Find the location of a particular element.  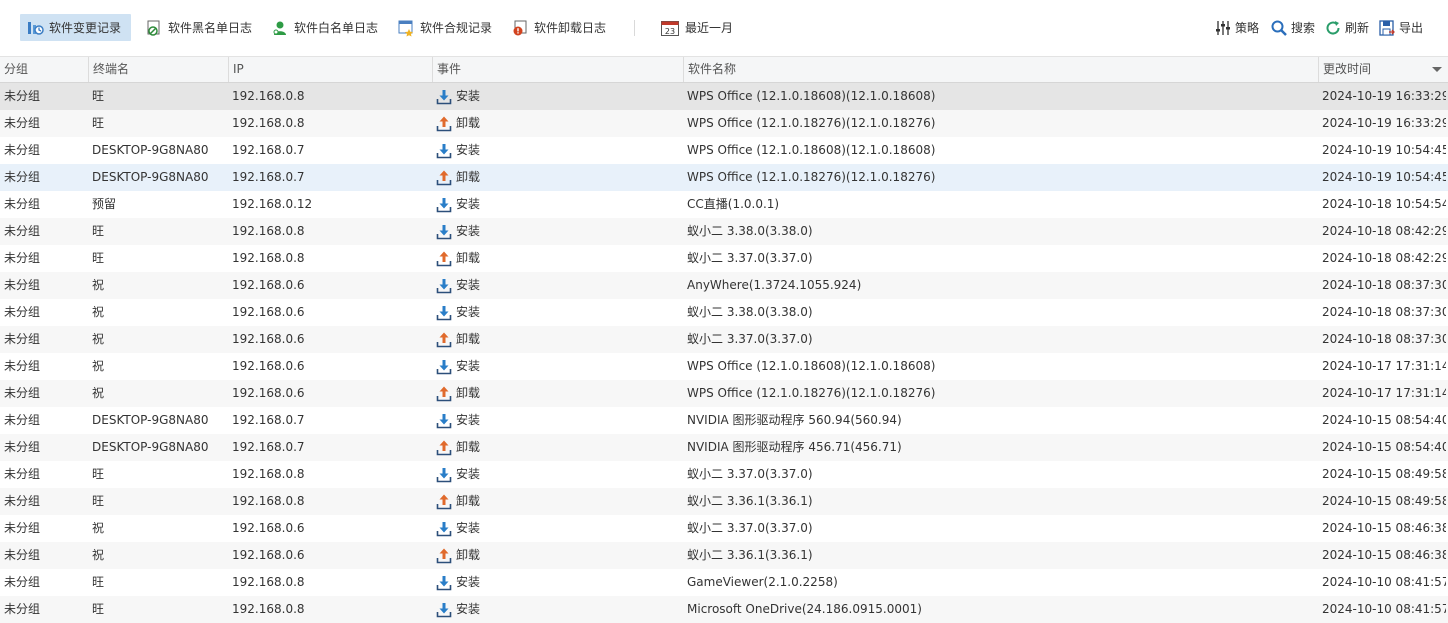

cell-time: 2024-10-19 16:33:29 is located at coordinates (1384, 96).